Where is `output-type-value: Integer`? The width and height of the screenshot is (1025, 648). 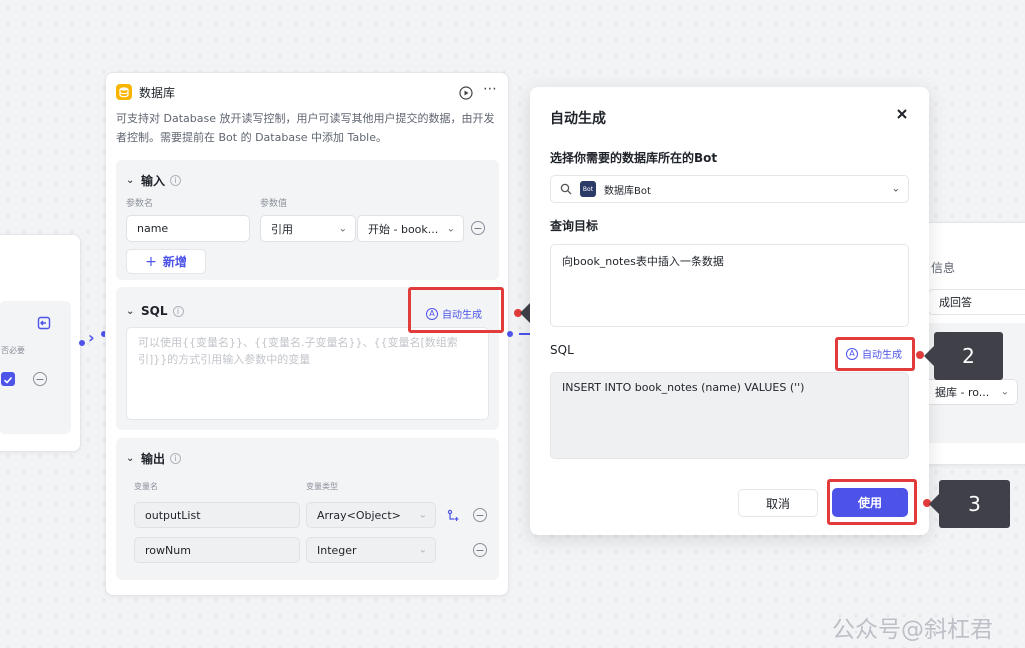 output-type-value: Integer is located at coordinates (337, 550).